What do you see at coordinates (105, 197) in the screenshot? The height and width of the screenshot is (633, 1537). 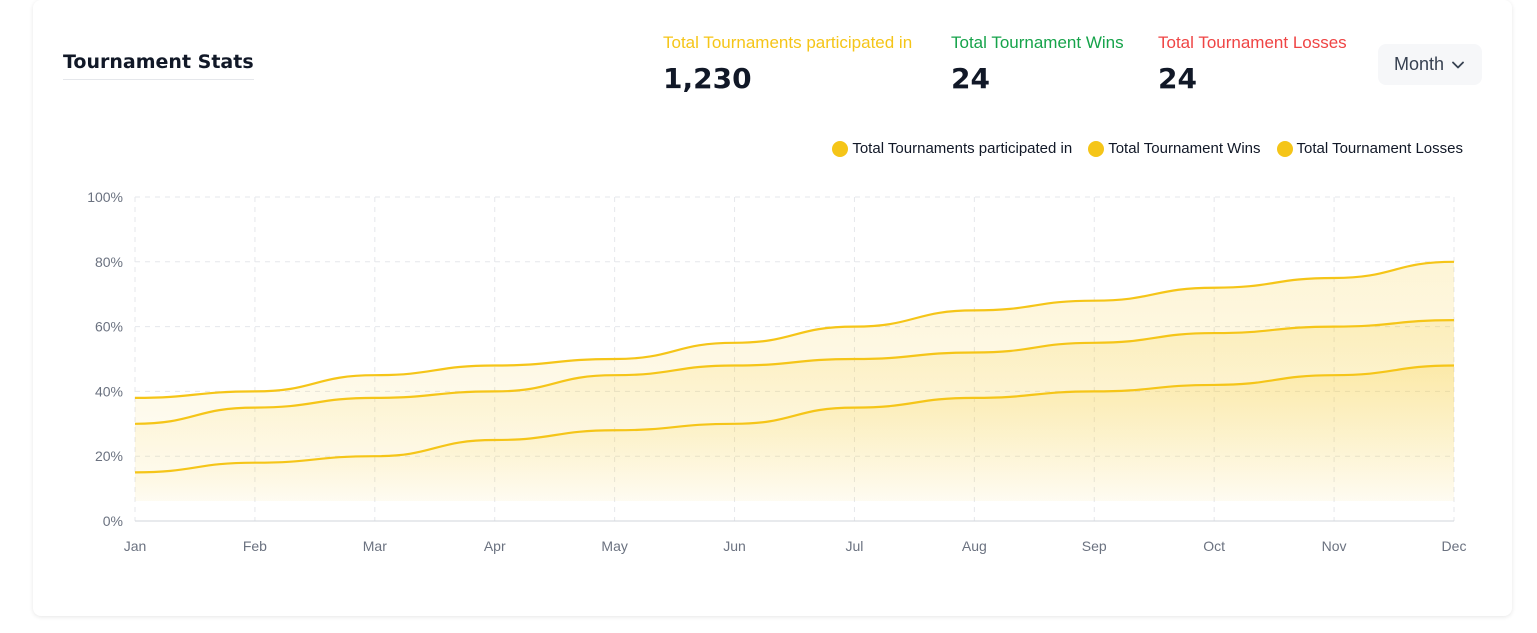 I see `y-tick-label: 100%` at bounding box center [105, 197].